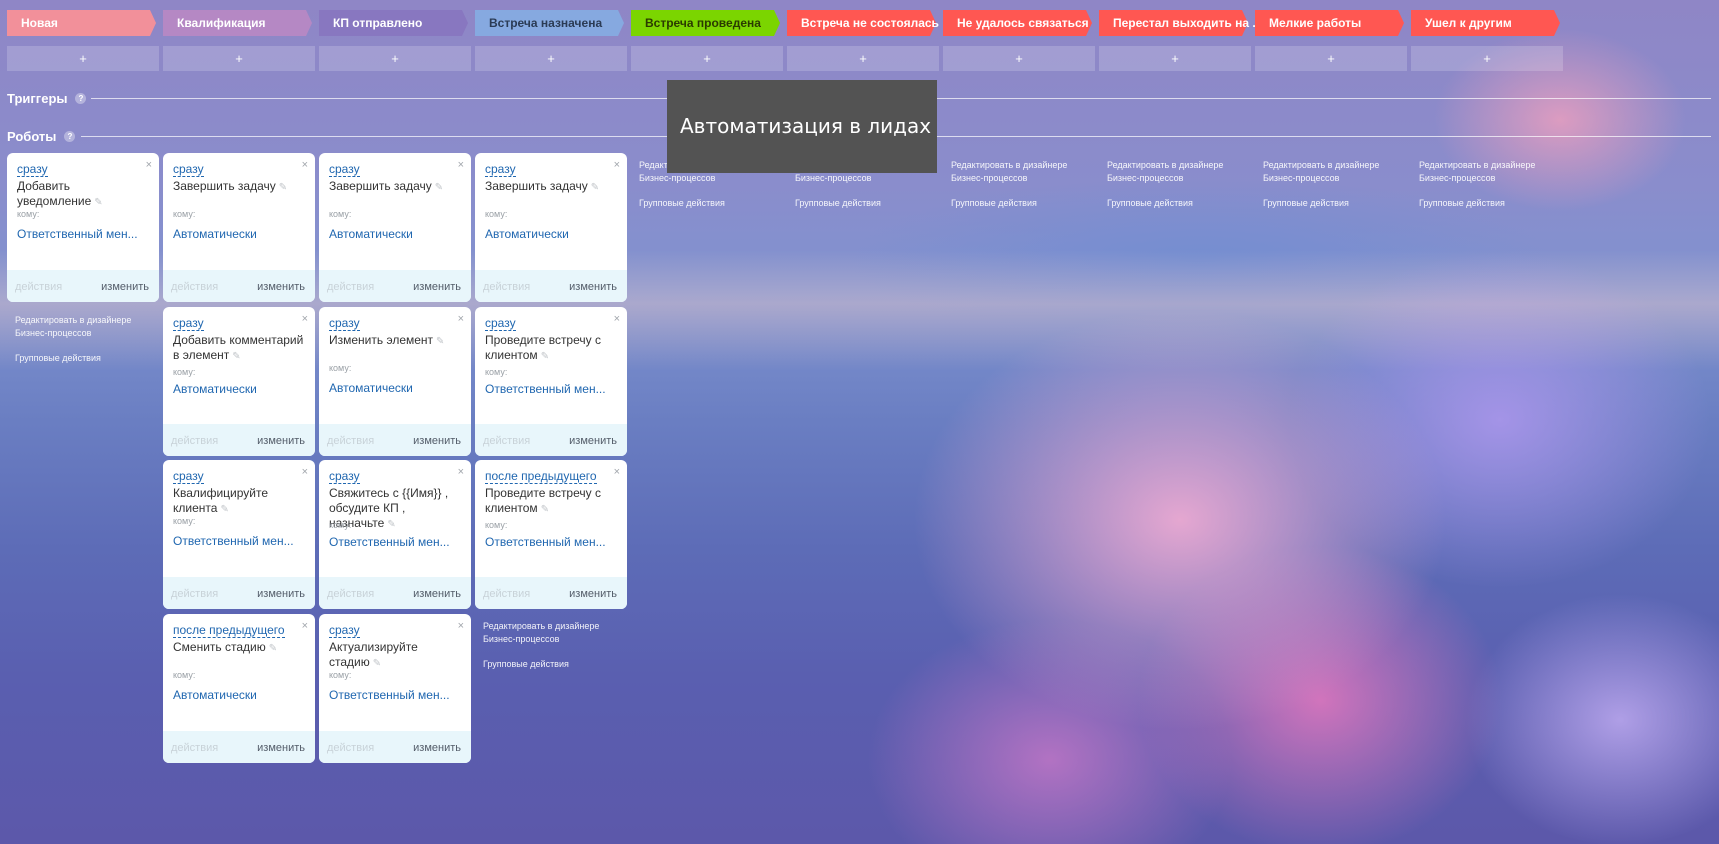 This screenshot has width=1719, height=844. What do you see at coordinates (863, 23) in the screenshot?
I see `stage-6: Встреча не состоялась` at bounding box center [863, 23].